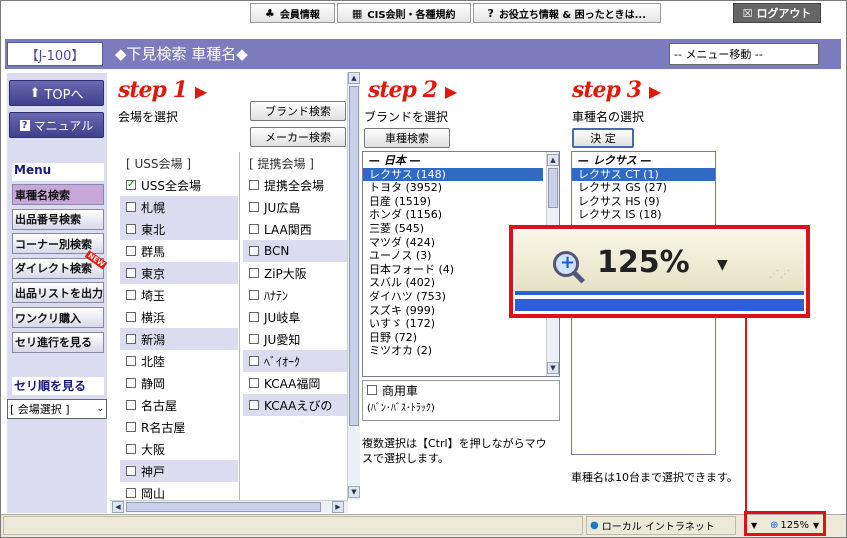 This screenshot has width=847, height=538. What do you see at coordinates (179, 229) in the screenshot?
I see `venue-option: 東北` at bounding box center [179, 229].